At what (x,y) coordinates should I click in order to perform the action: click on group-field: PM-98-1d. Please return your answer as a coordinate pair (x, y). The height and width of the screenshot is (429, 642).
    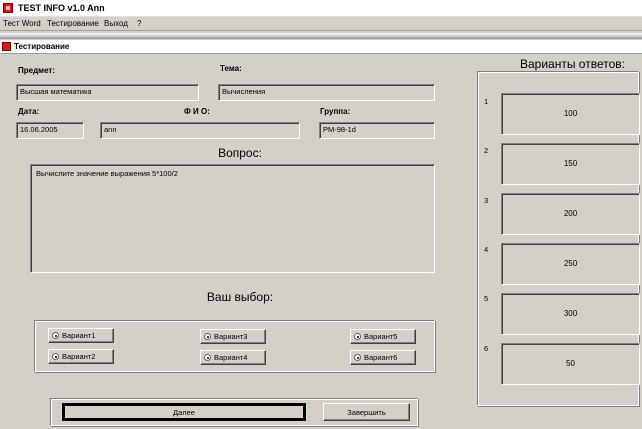
    Looking at the image, I should click on (377, 130).